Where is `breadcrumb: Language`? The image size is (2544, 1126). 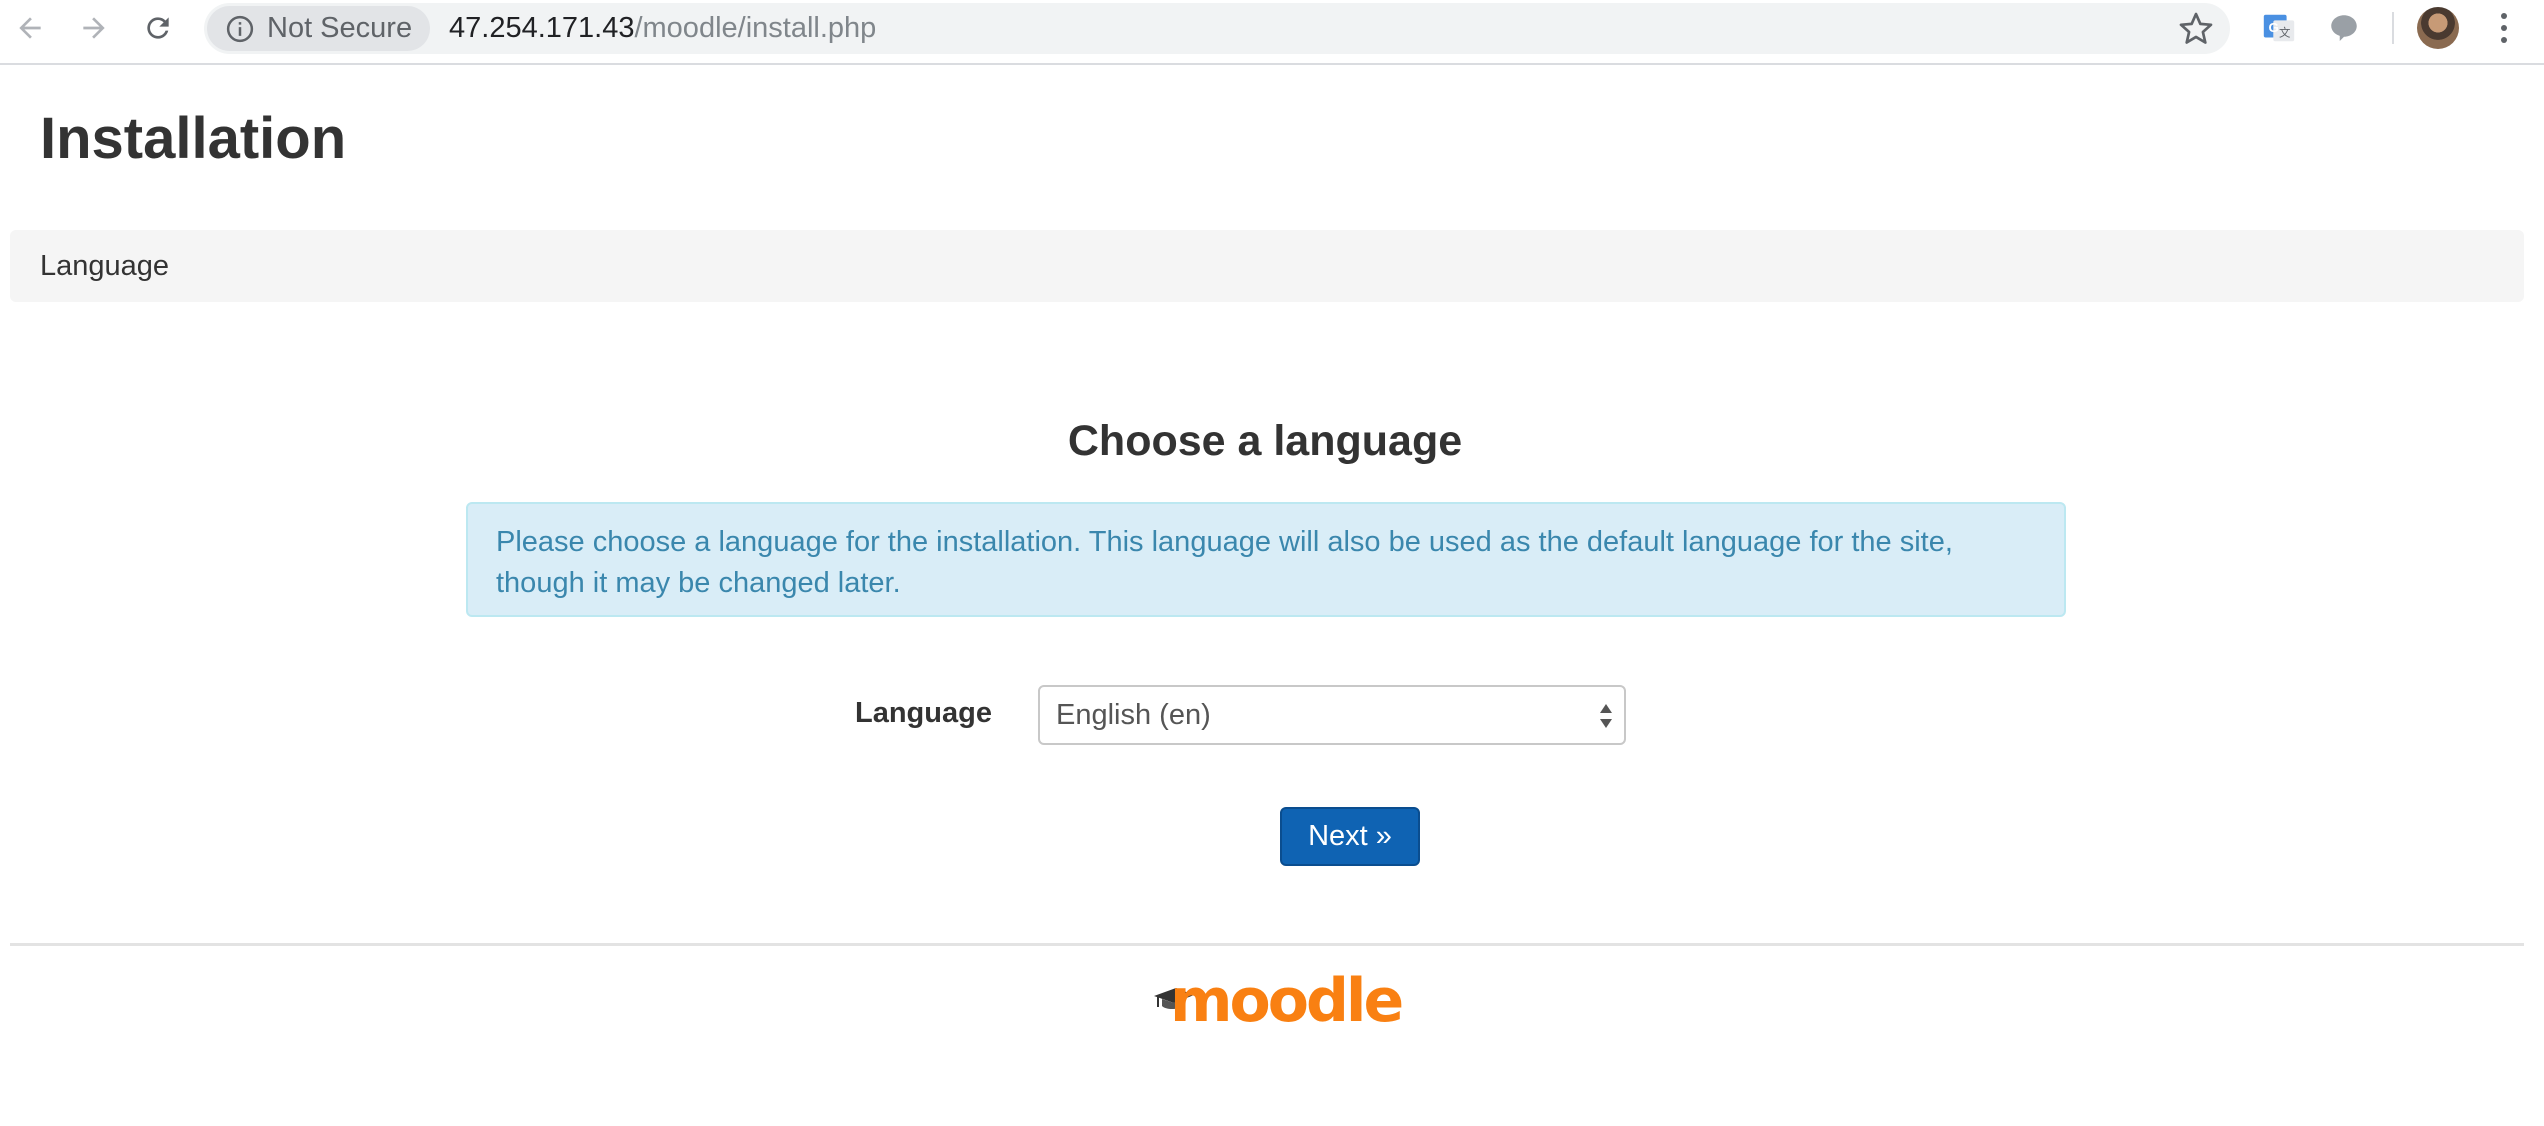 breadcrumb: Language is located at coordinates (1267, 266).